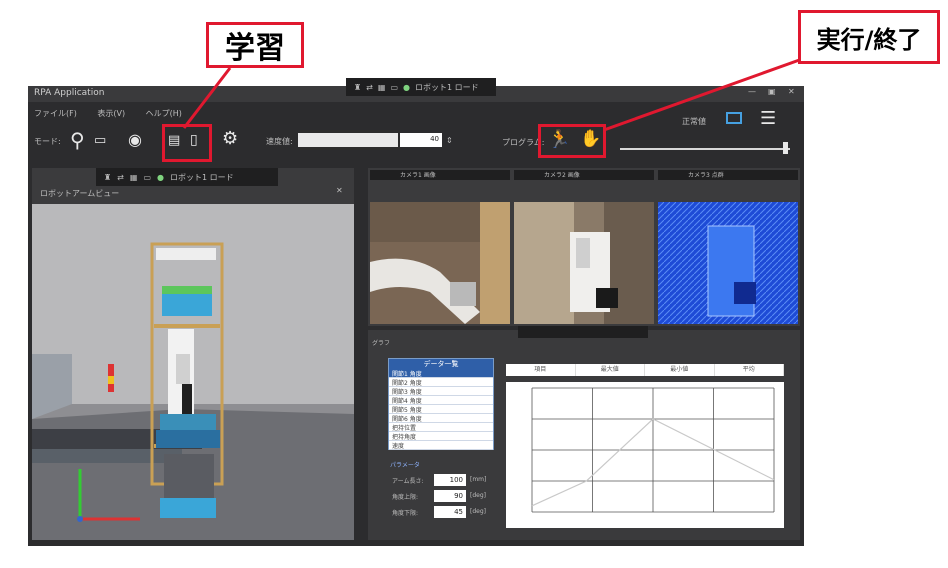  Describe the element at coordinates (441, 436) in the screenshot. I see `data-list-item: 把持角度` at that location.